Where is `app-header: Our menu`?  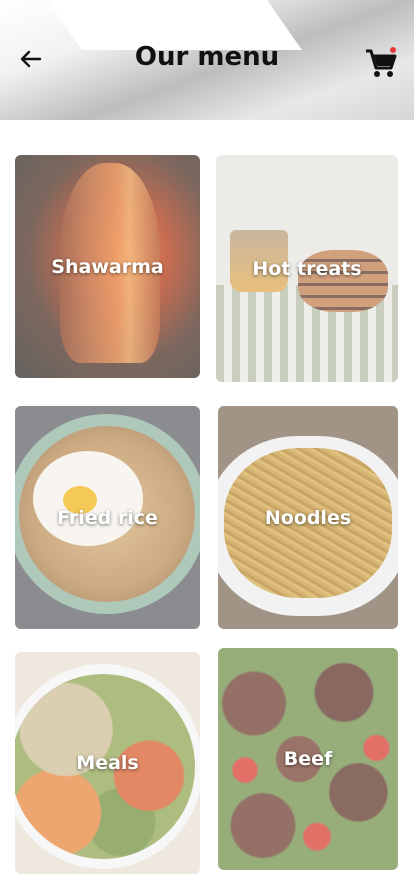
app-header: Our menu is located at coordinates (207, 60).